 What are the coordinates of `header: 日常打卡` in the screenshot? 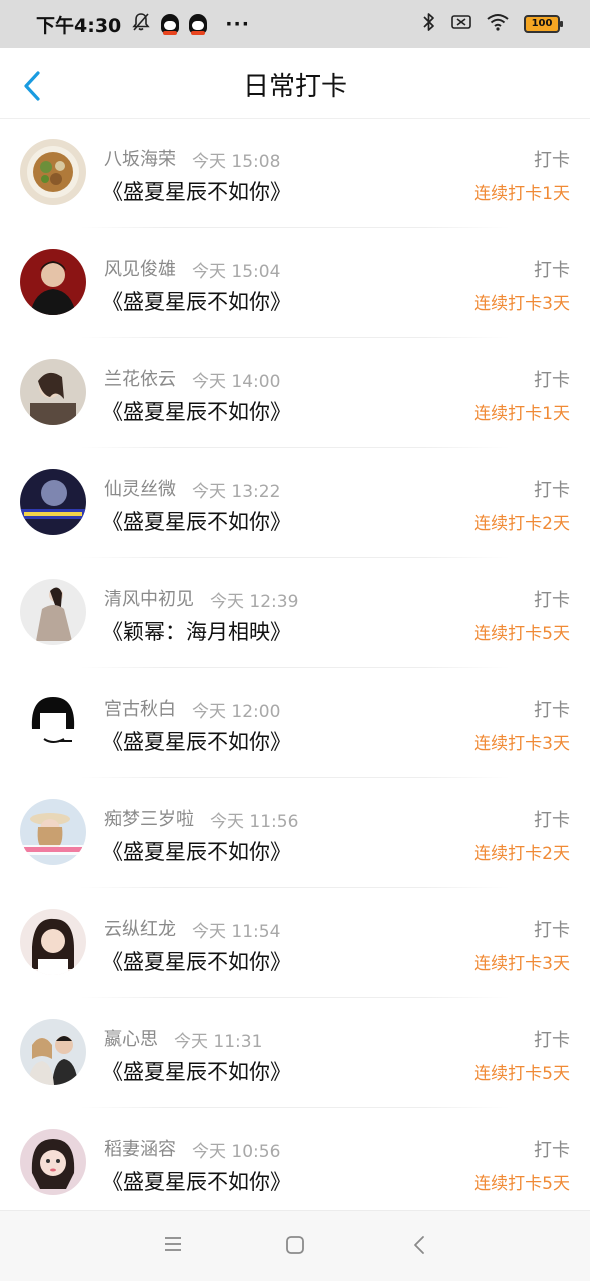 It's located at (295, 83).